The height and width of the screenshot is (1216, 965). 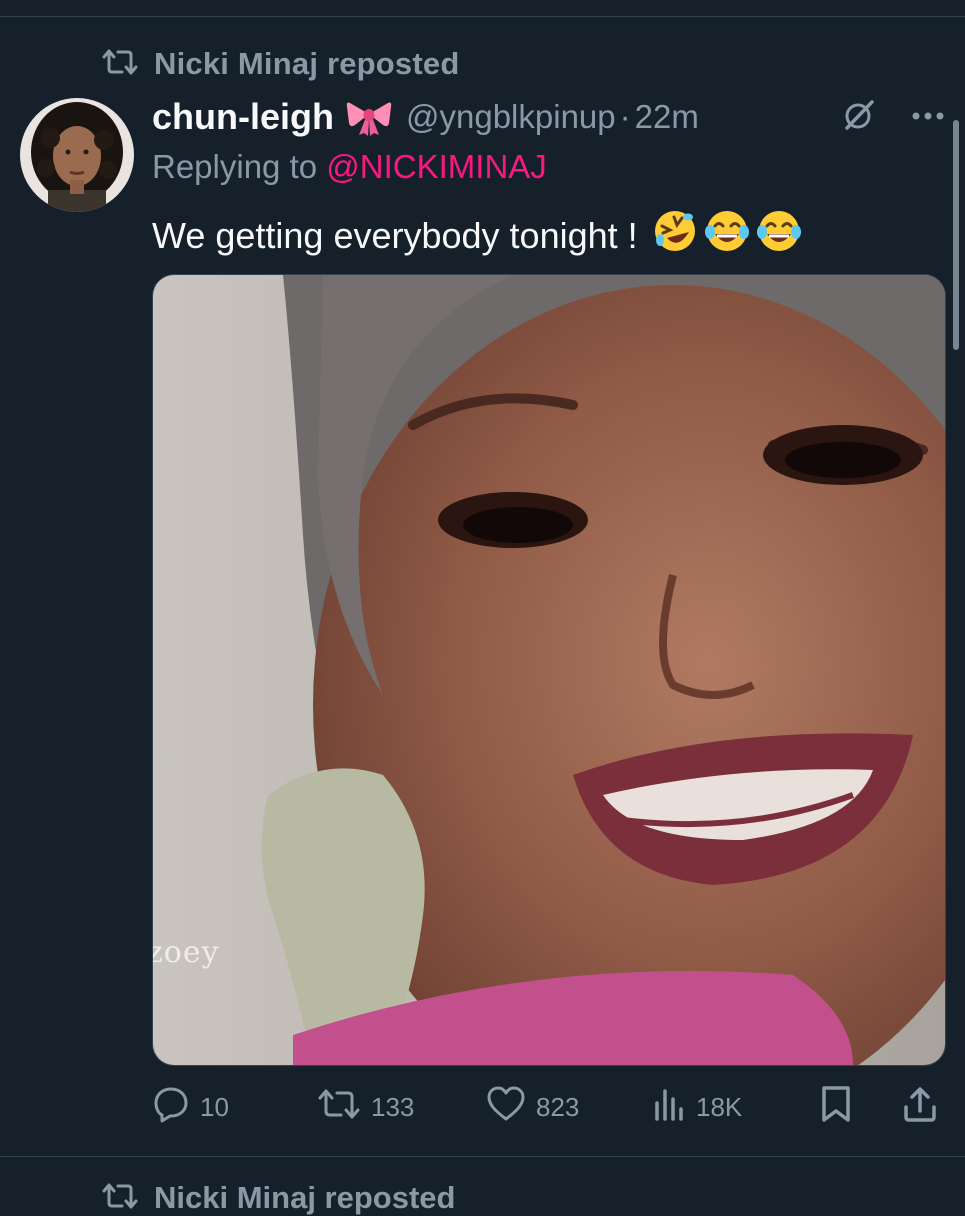 I want to click on next-repost-context: Nicki Minaj reposted, so click(x=278, y=1198).